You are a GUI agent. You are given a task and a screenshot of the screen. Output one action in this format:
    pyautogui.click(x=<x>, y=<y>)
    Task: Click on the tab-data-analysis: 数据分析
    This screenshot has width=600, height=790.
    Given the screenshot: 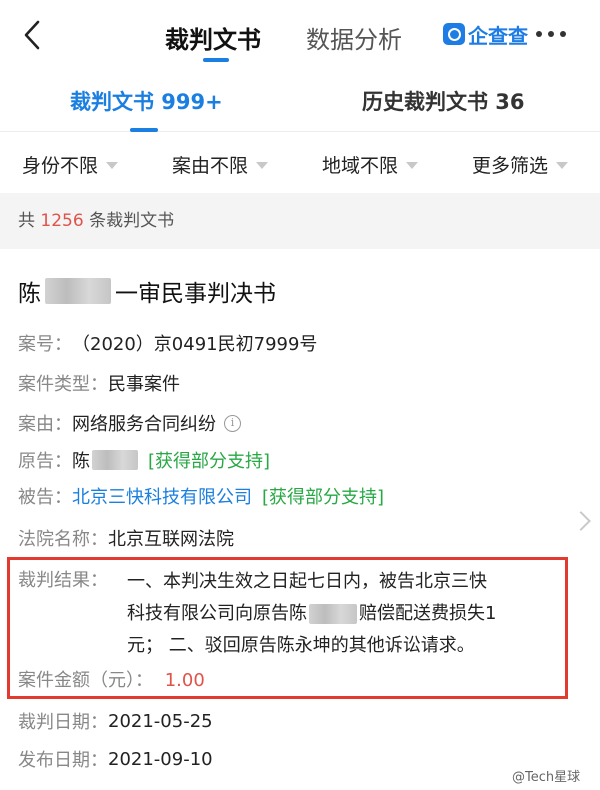 What is the action you would take?
    pyautogui.click(x=354, y=37)
    